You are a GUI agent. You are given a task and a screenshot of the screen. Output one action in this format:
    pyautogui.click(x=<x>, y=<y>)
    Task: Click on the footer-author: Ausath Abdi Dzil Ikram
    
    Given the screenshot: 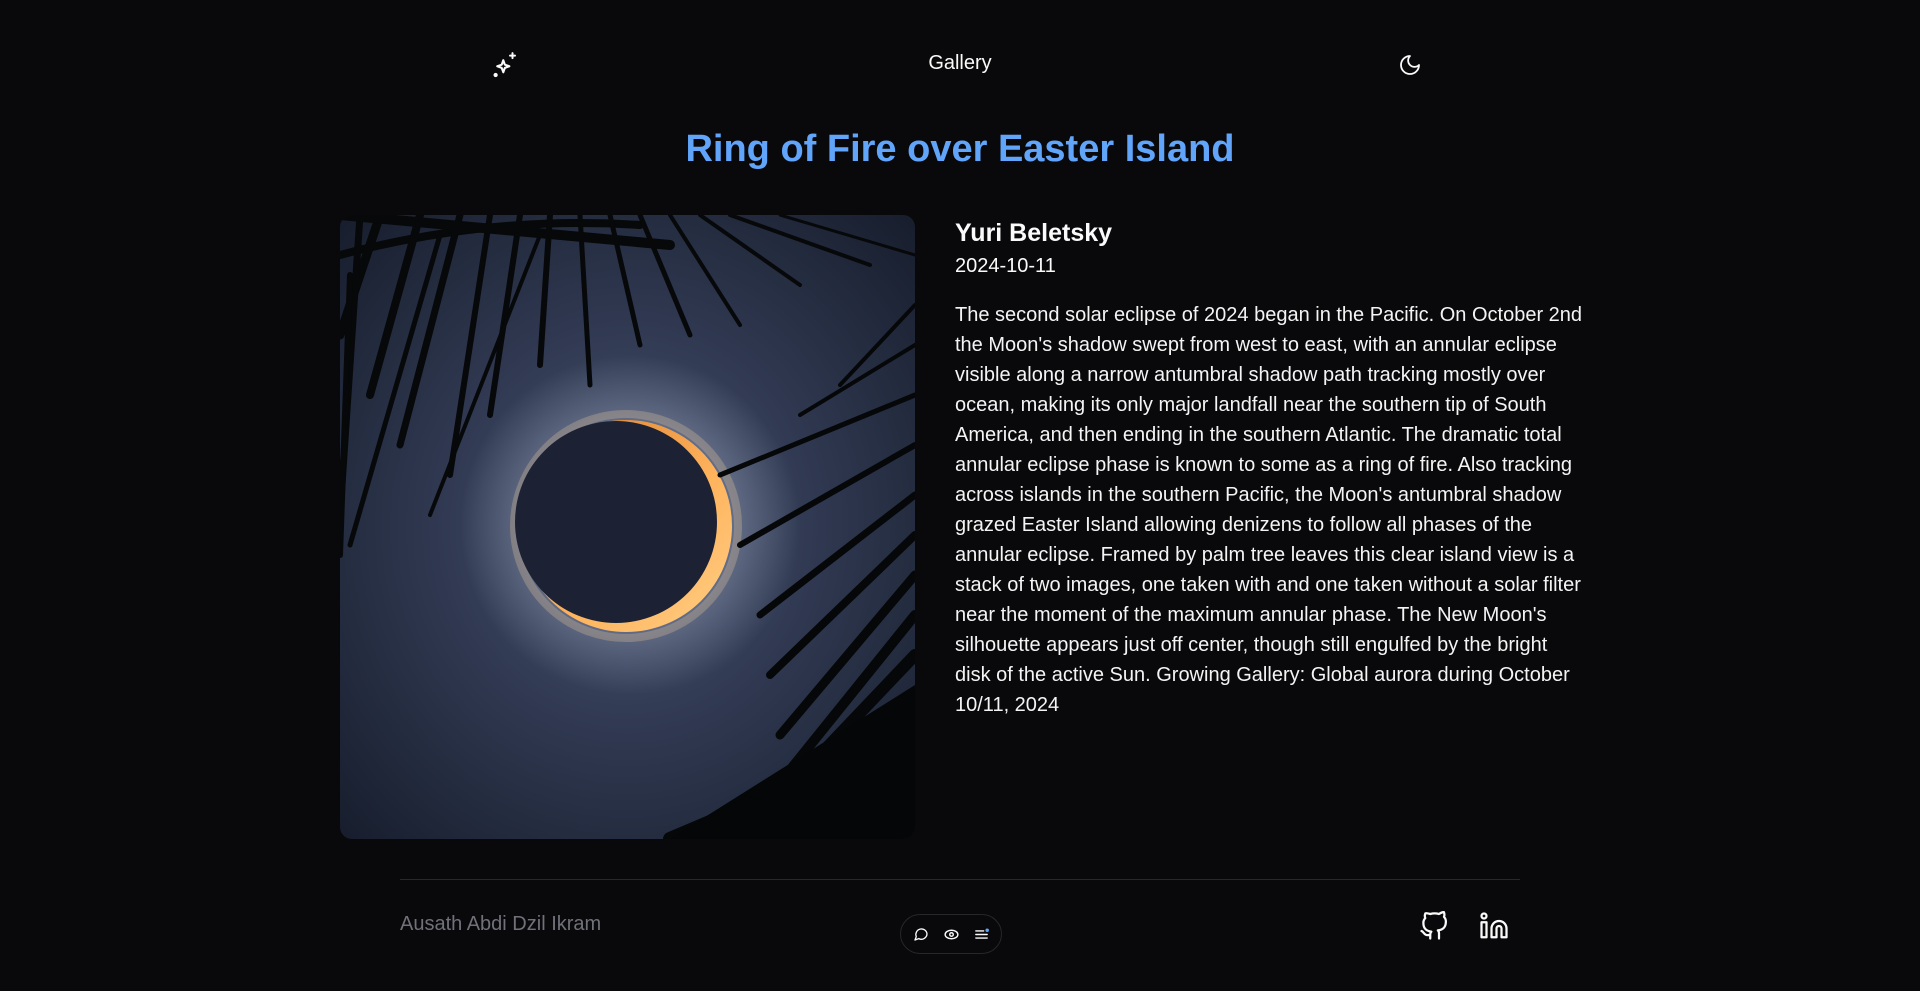 What is the action you would take?
    pyautogui.click(x=501, y=924)
    